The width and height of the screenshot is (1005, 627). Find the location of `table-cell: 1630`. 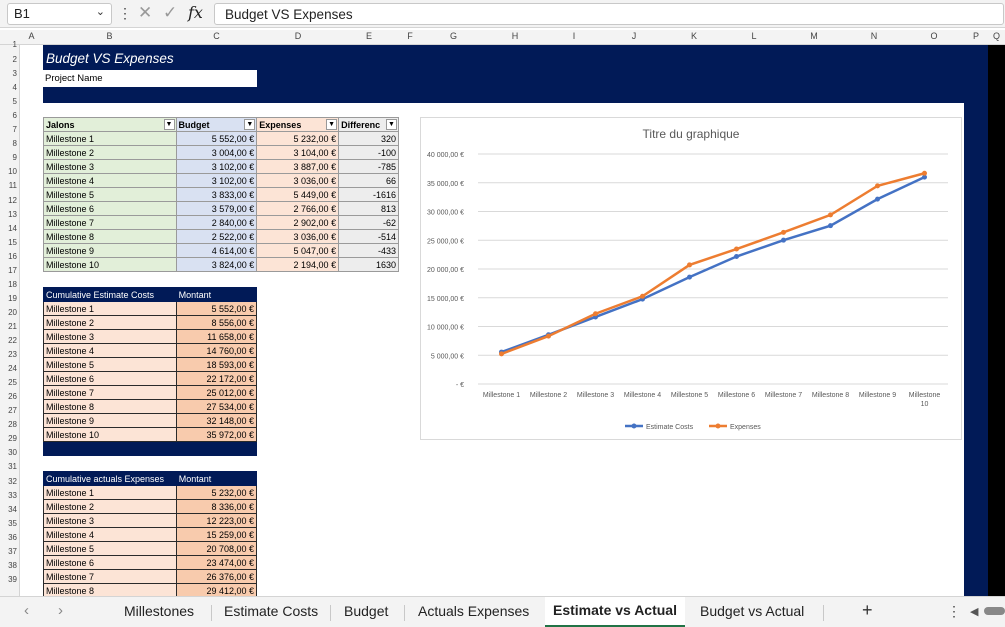

table-cell: 1630 is located at coordinates (368, 264).